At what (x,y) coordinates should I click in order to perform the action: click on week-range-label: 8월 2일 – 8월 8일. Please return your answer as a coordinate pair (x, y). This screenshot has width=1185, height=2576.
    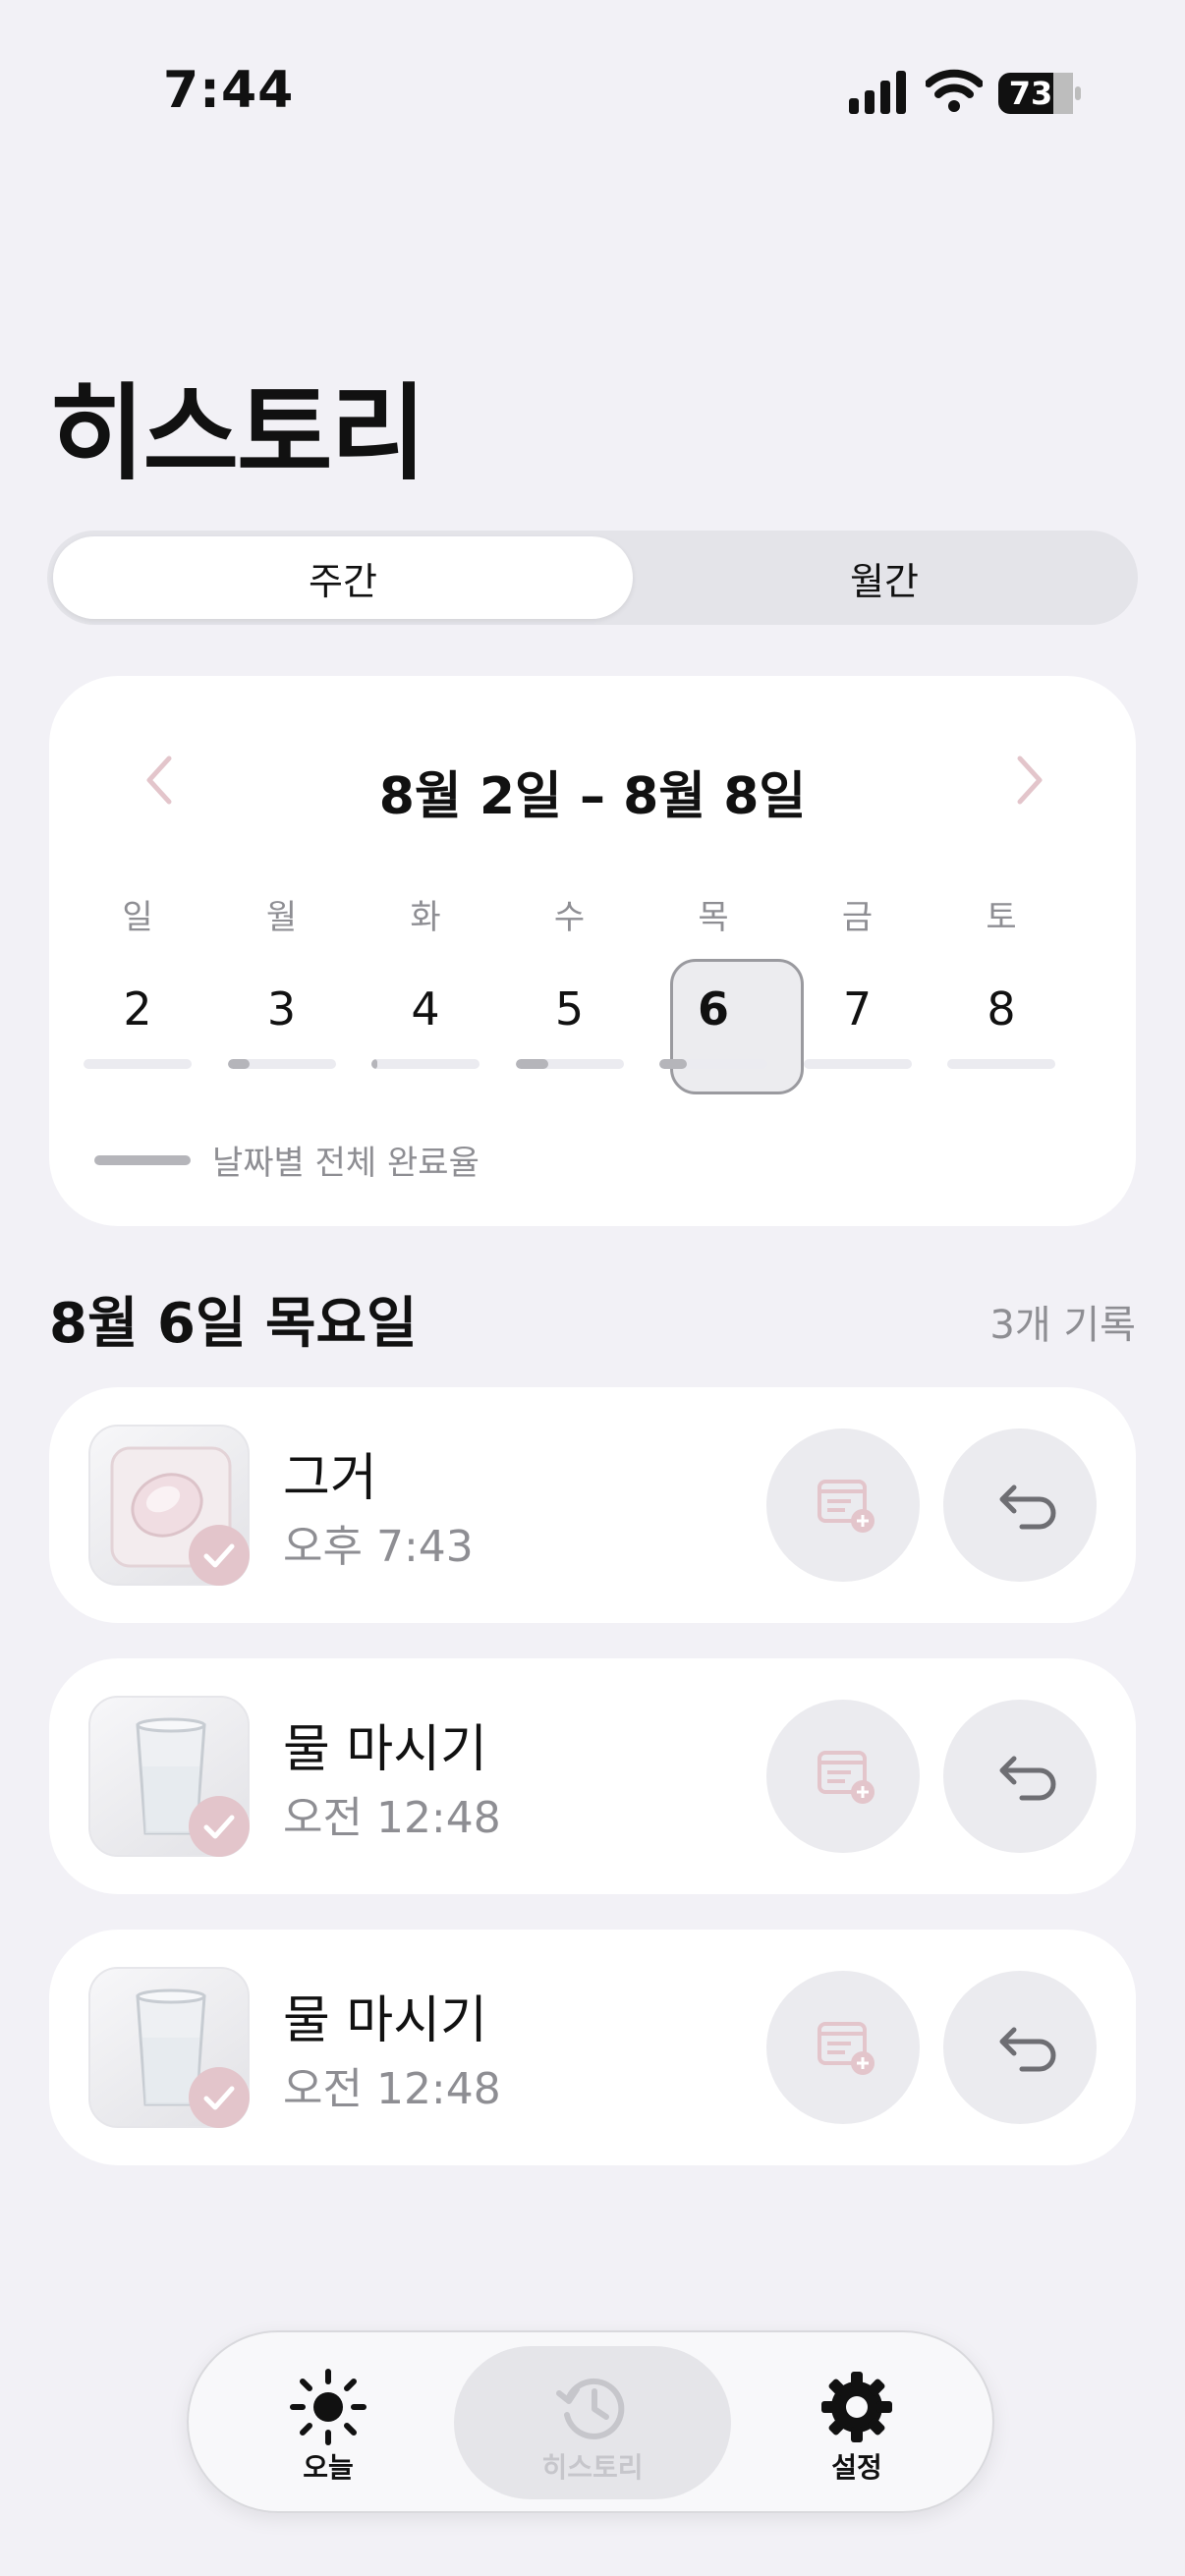
    Looking at the image, I should click on (592, 796).